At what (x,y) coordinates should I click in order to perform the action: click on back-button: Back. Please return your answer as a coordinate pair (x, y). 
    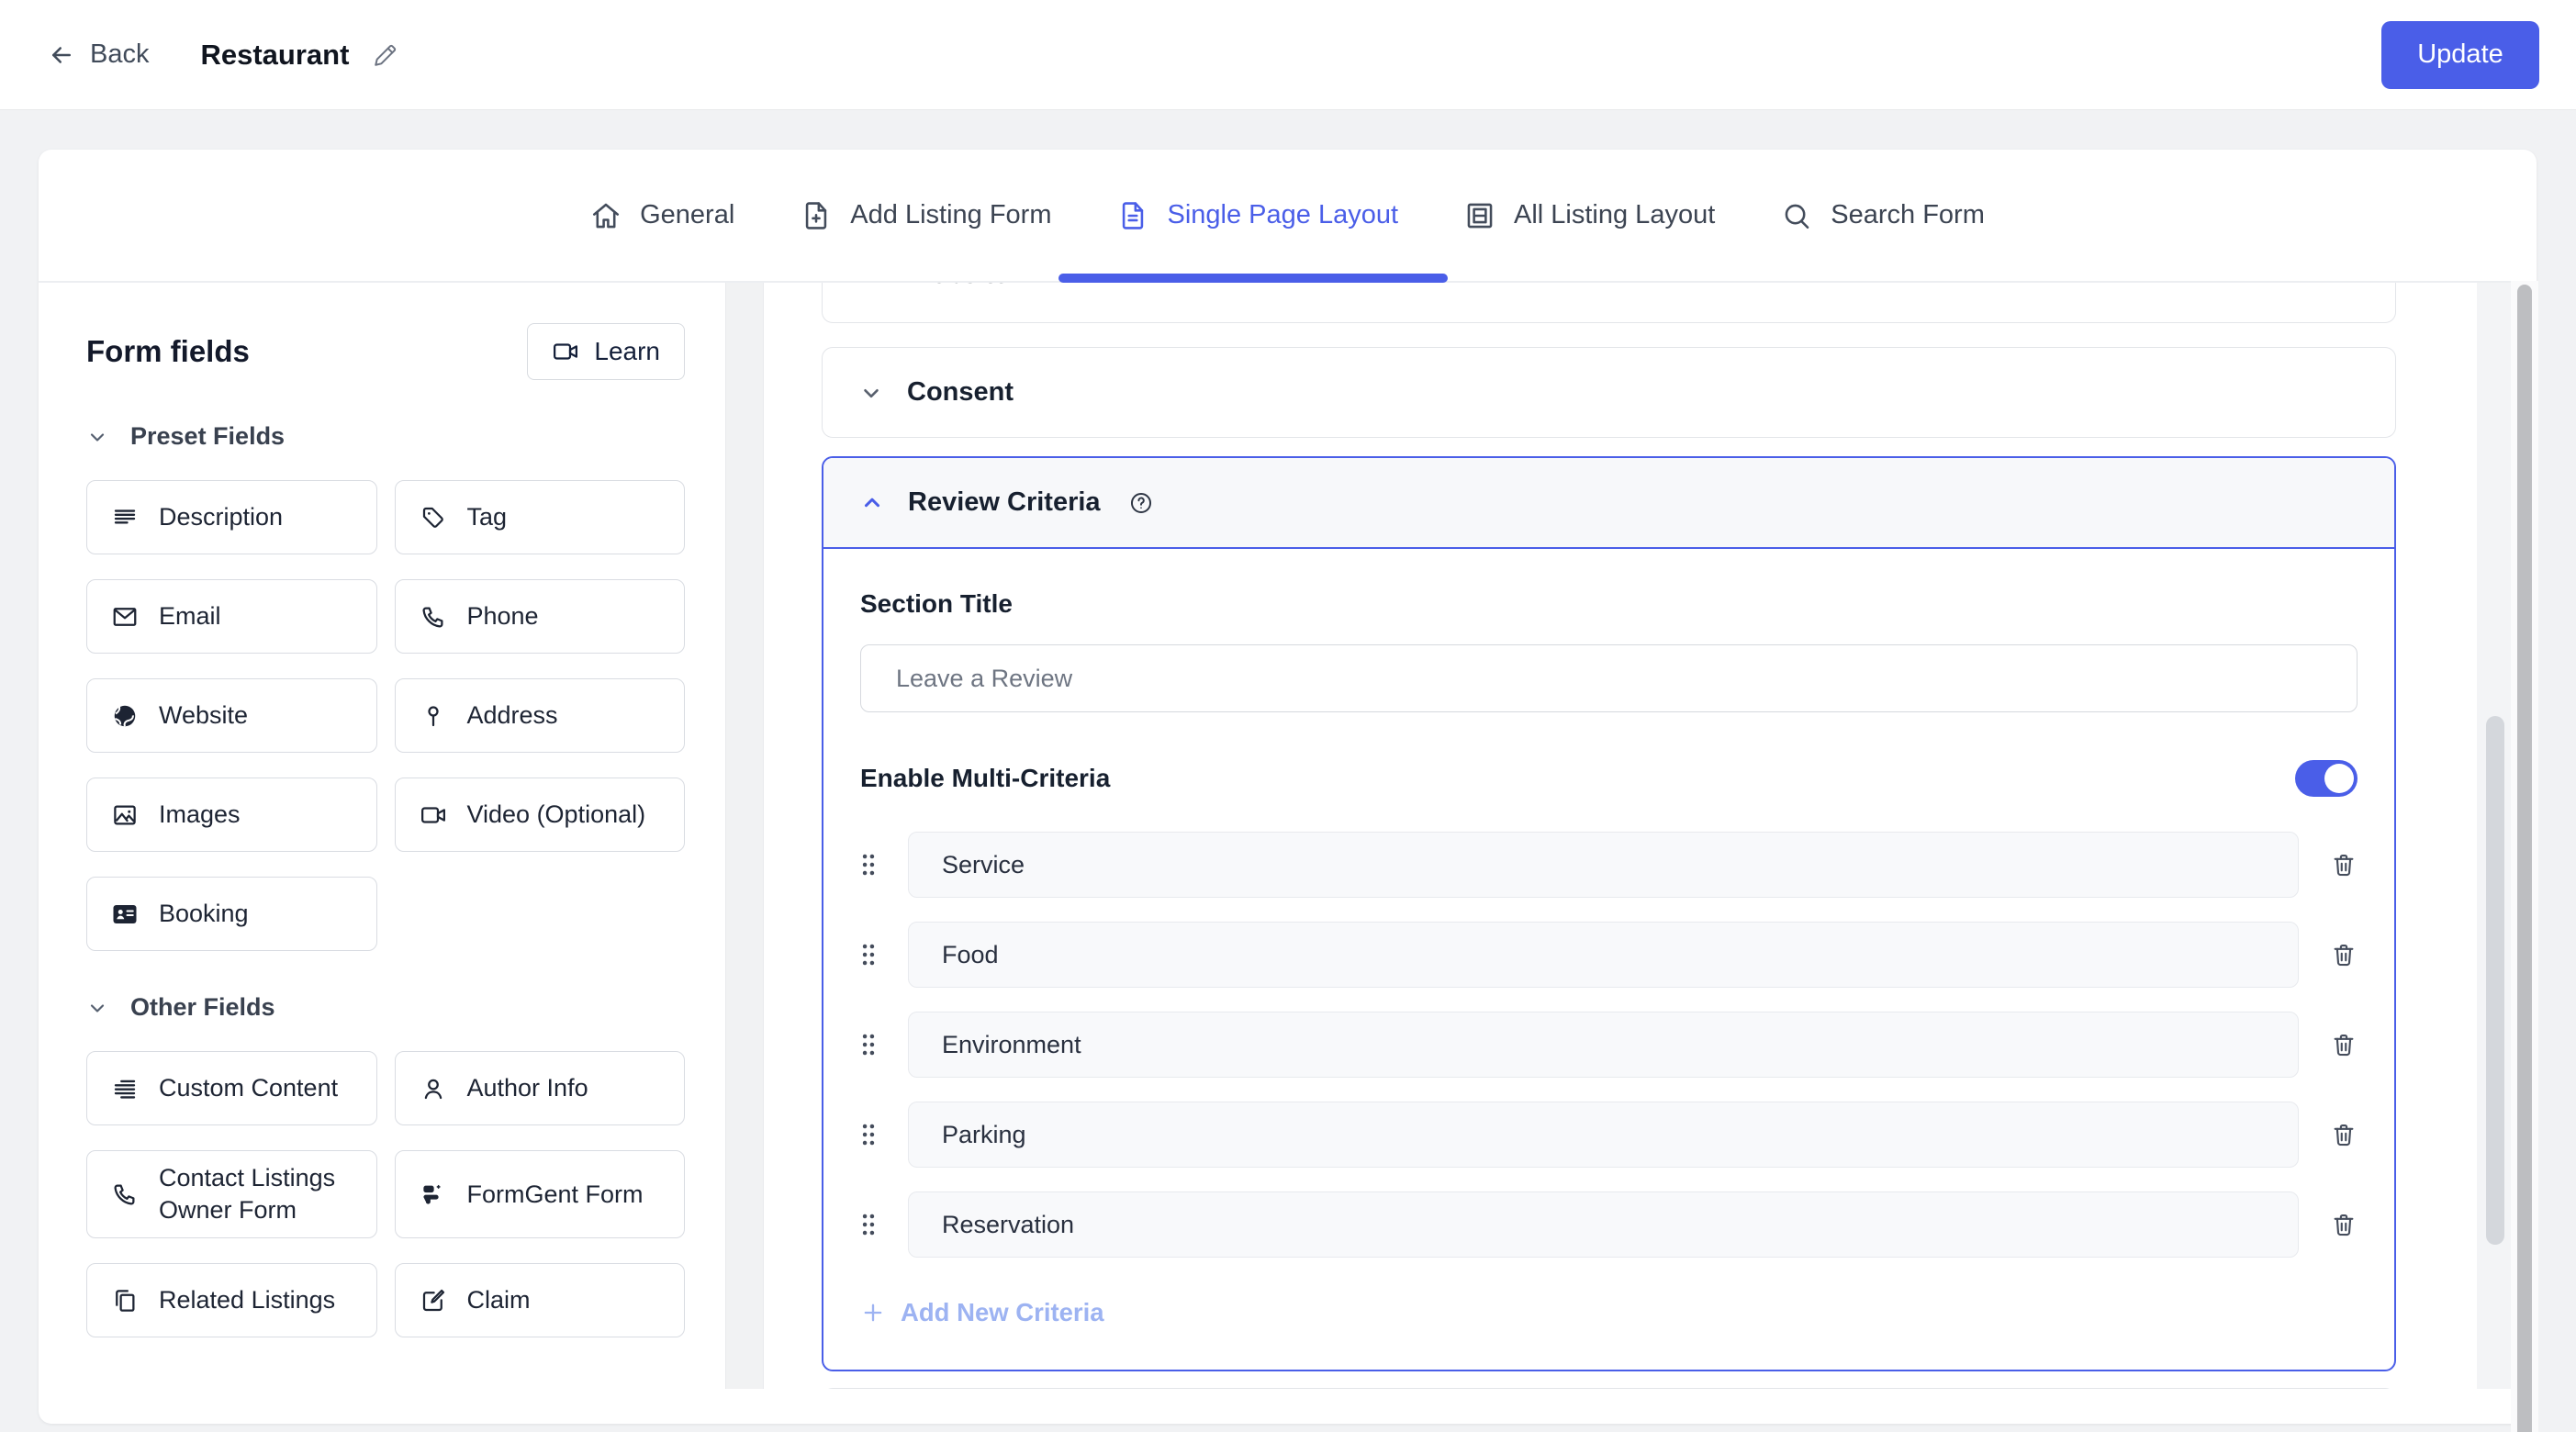
    Looking at the image, I should click on (98, 54).